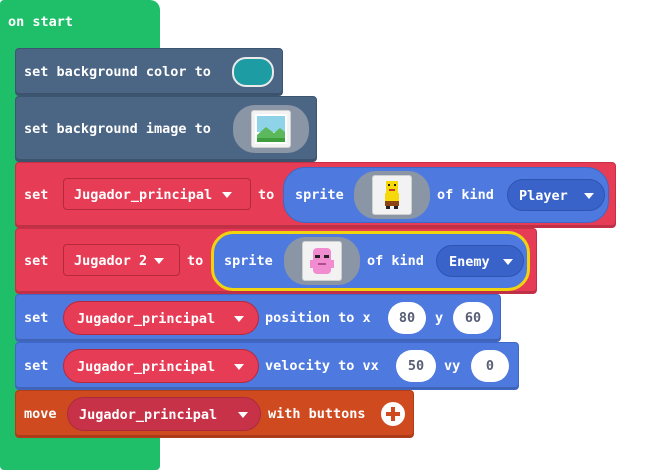  What do you see at coordinates (416, 366) in the screenshot?
I see `vx-number-input: 50` at bounding box center [416, 366].